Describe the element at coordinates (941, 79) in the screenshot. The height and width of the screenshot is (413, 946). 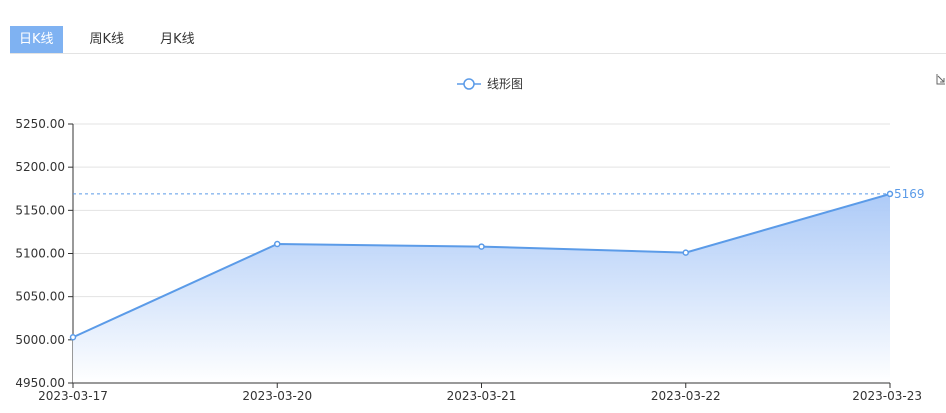
I see `restore-icon` at that location.